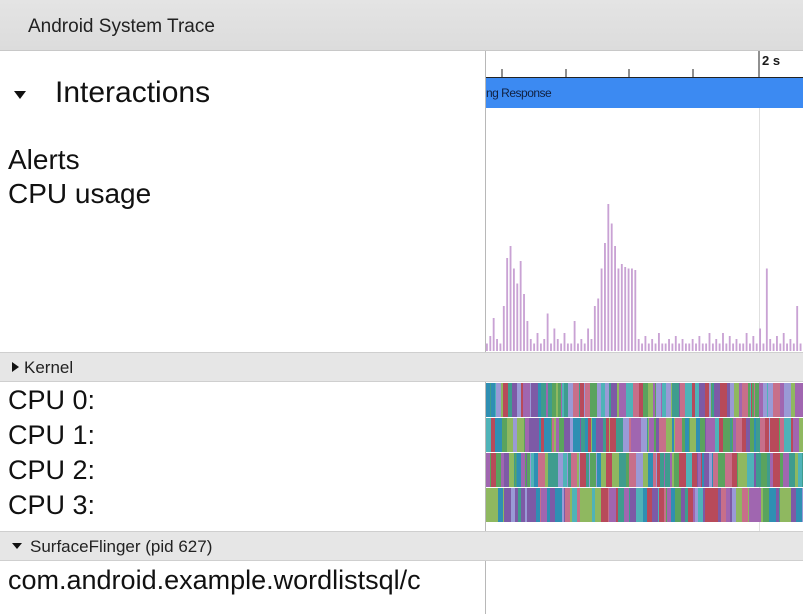 The width and height of the screenshot is (803, 614). I want to click on process-header: SurfaceFlinger (pid 627), so click(401, 546).